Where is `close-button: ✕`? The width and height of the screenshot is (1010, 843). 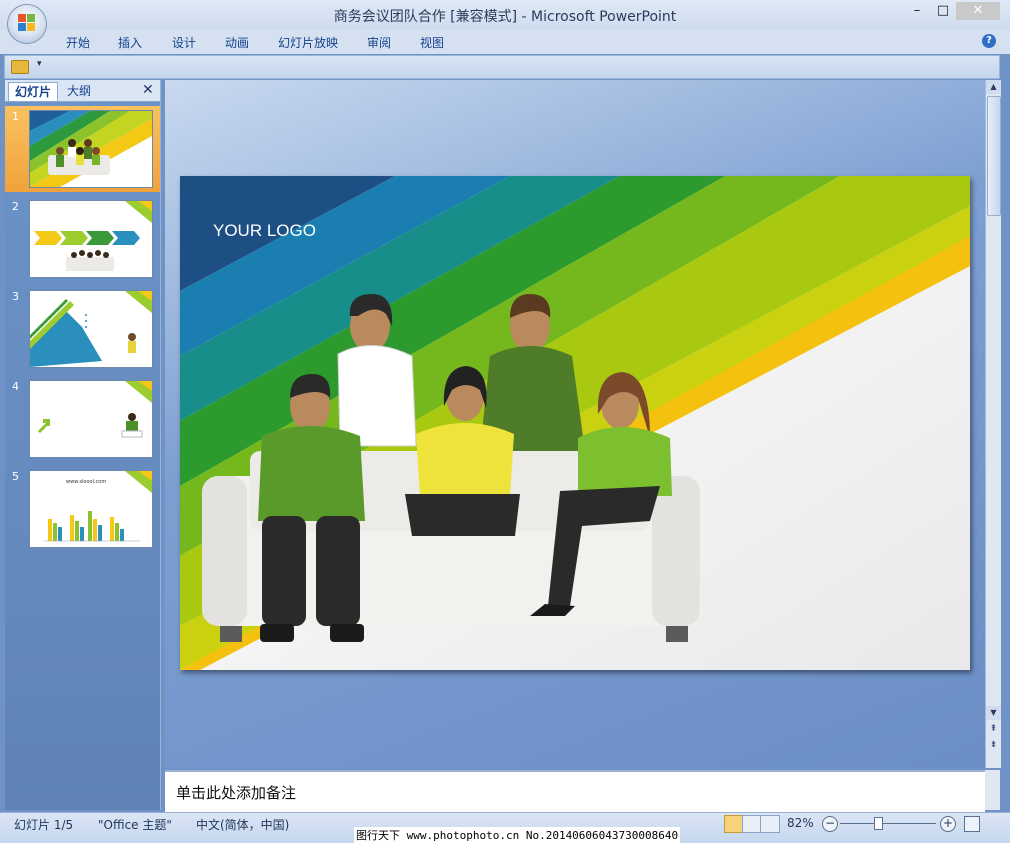 close-button: ✕ is located at coordinates (978, 11).